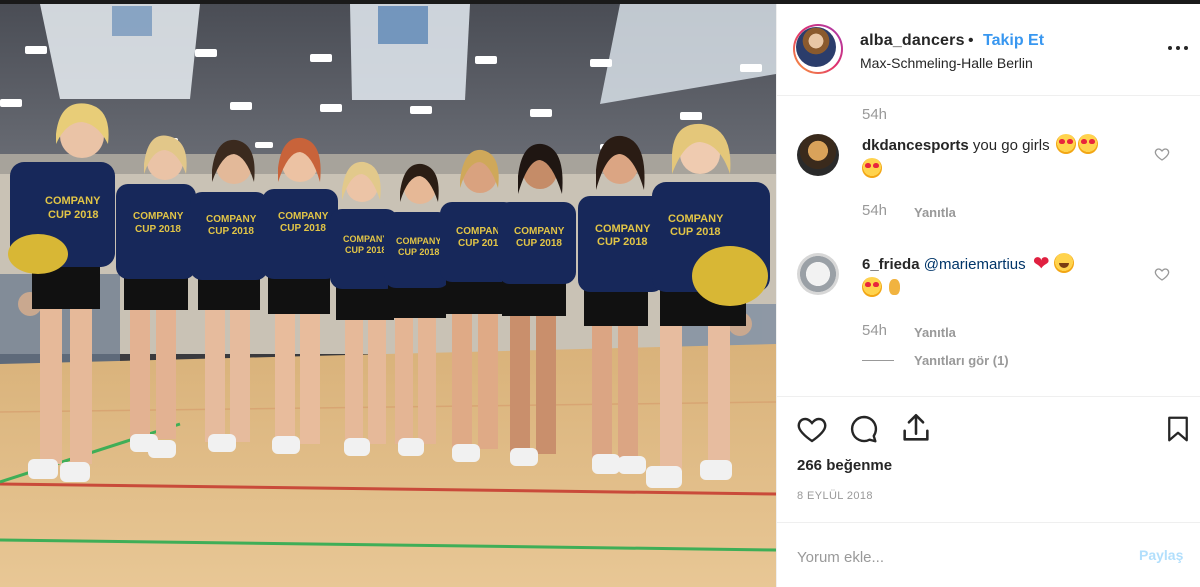  I want to click on avatar-image, so click(816, 47).